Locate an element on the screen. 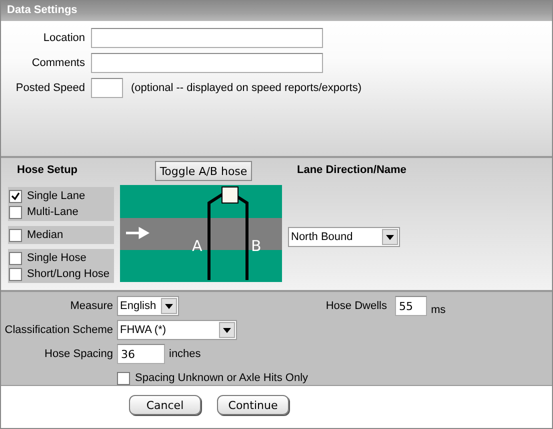  field-label: Hose Spacing is located at coordinates (79, 354).